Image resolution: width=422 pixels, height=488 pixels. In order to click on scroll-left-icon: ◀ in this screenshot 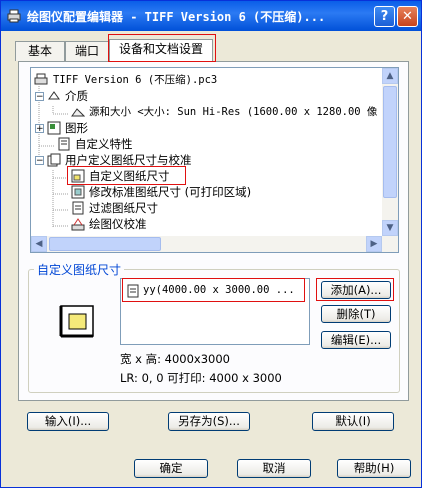, I will do `click(39, 244)`.